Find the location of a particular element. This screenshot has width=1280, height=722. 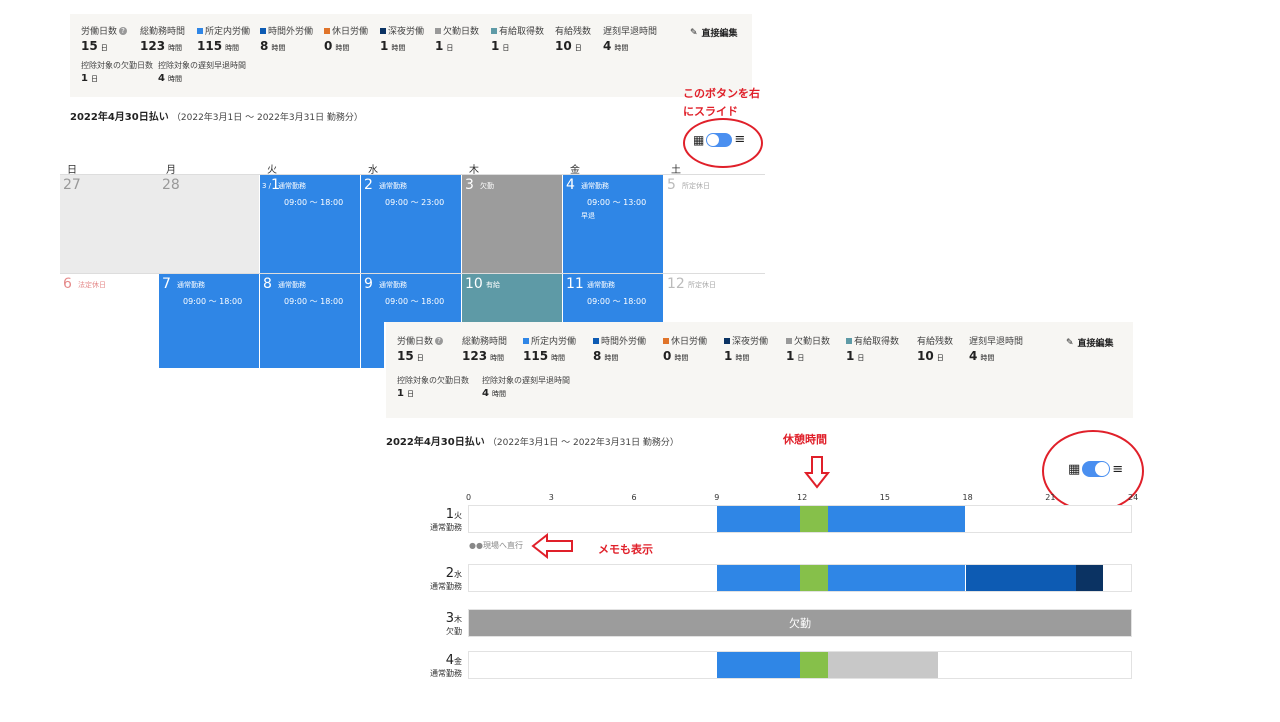

stat-label: 欠勤日数 is located at coordinates (808, 340).